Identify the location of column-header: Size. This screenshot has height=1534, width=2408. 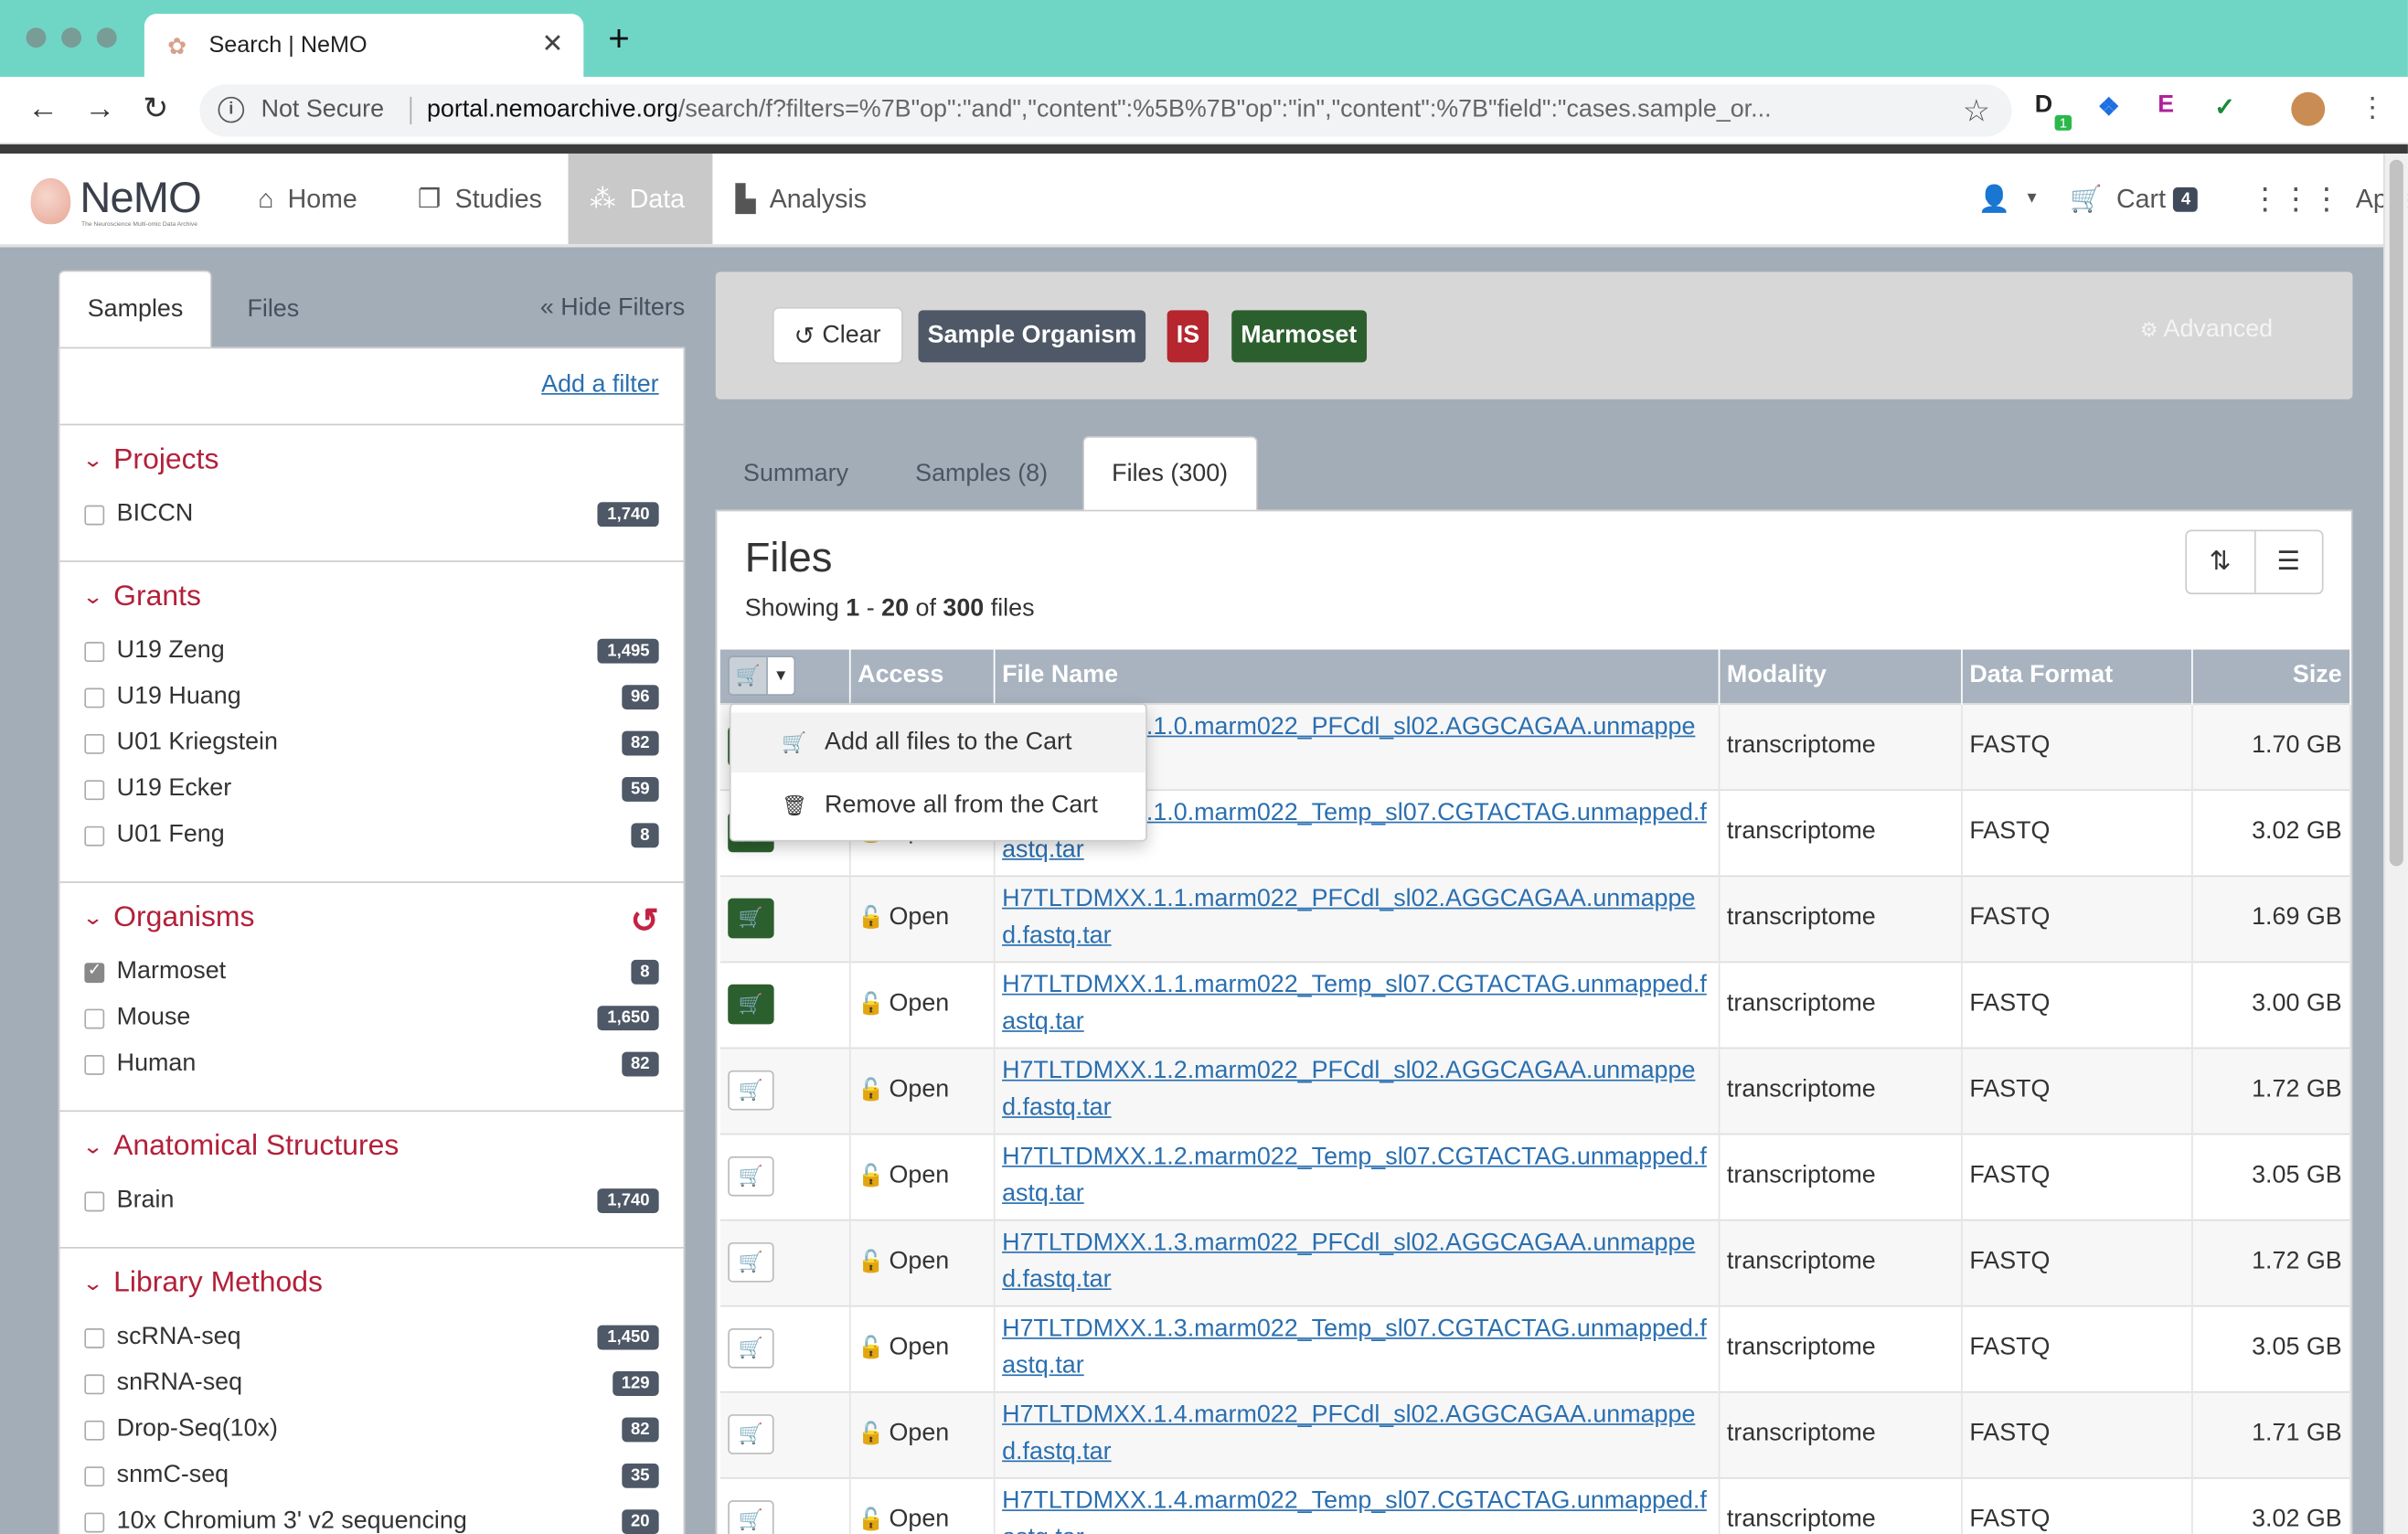
(2271, 676).